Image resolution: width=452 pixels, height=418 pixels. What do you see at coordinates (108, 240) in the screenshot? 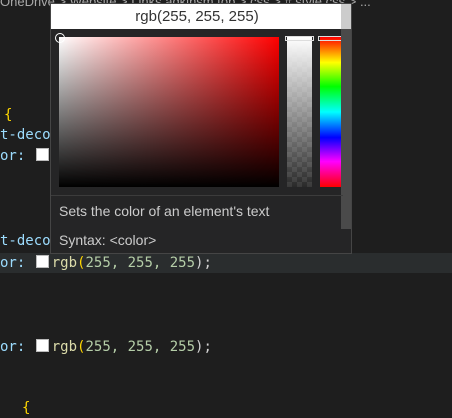
I see `property-syntax: Syntax: <color>` at bounding box center [108, 240].